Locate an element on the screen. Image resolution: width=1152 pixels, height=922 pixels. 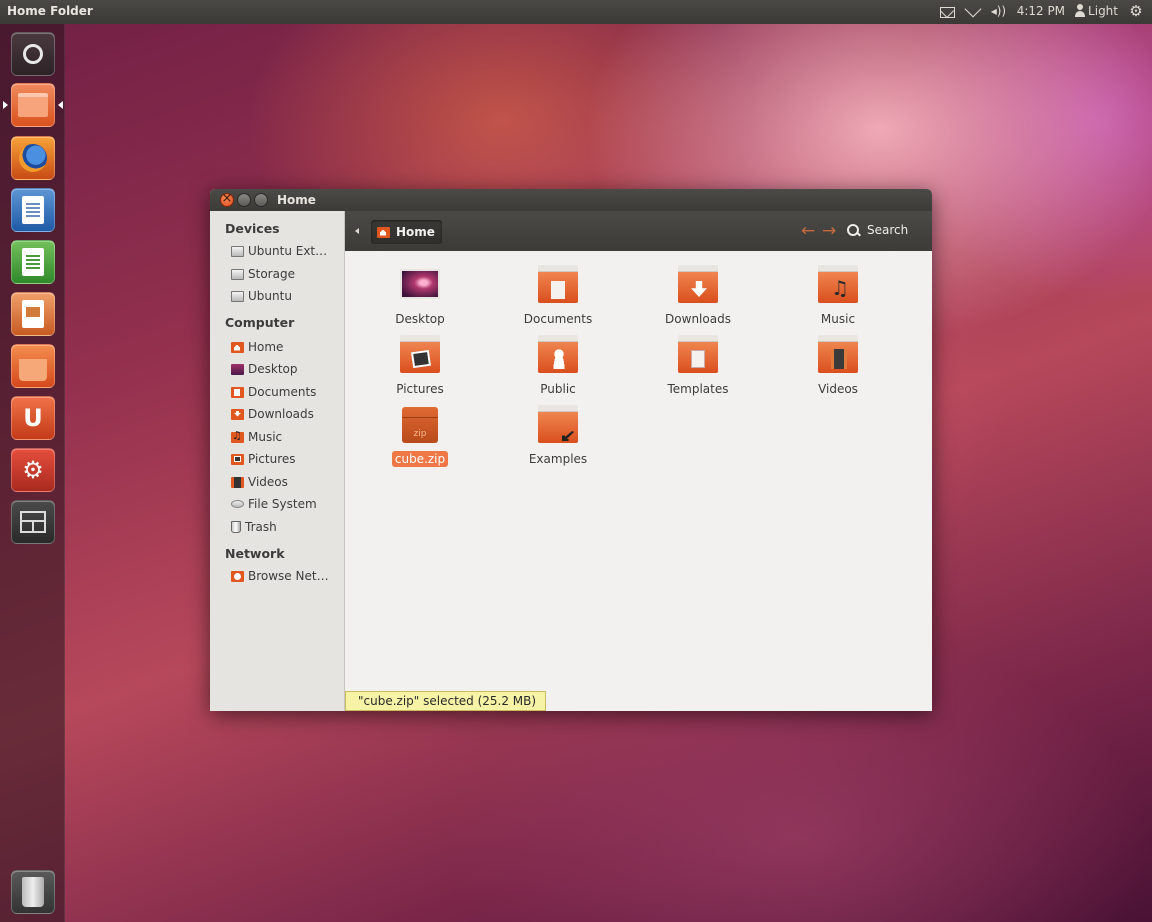
desktop-folder-icon is located at coordinates (420, 284).